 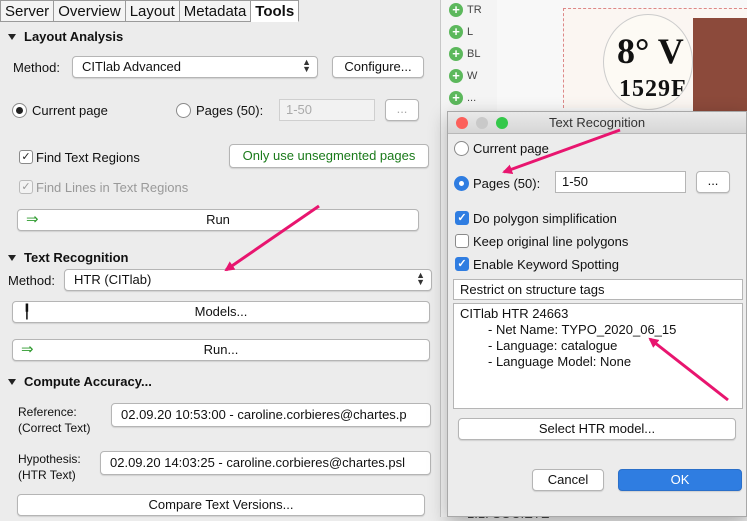 What do you see at coordinates (688, 369) in the screenshot?
I see `annotation-arrow-model` at bounding box center [688, 369].